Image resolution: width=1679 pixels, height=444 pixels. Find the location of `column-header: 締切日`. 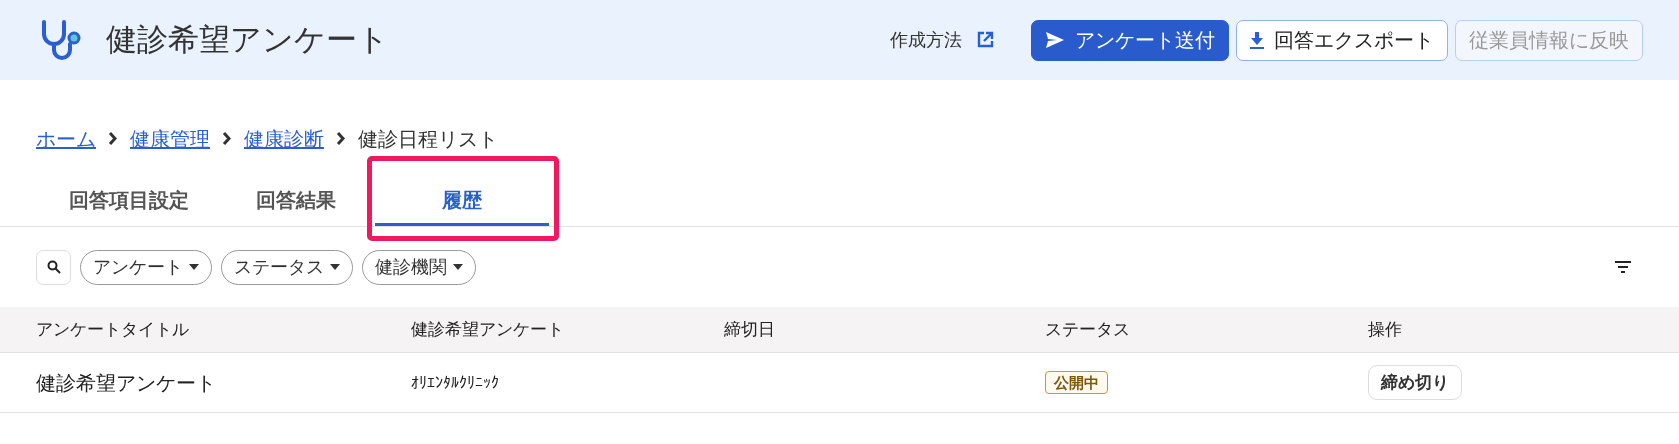

column-header: 締切日 is located at coordinates (750, 329).